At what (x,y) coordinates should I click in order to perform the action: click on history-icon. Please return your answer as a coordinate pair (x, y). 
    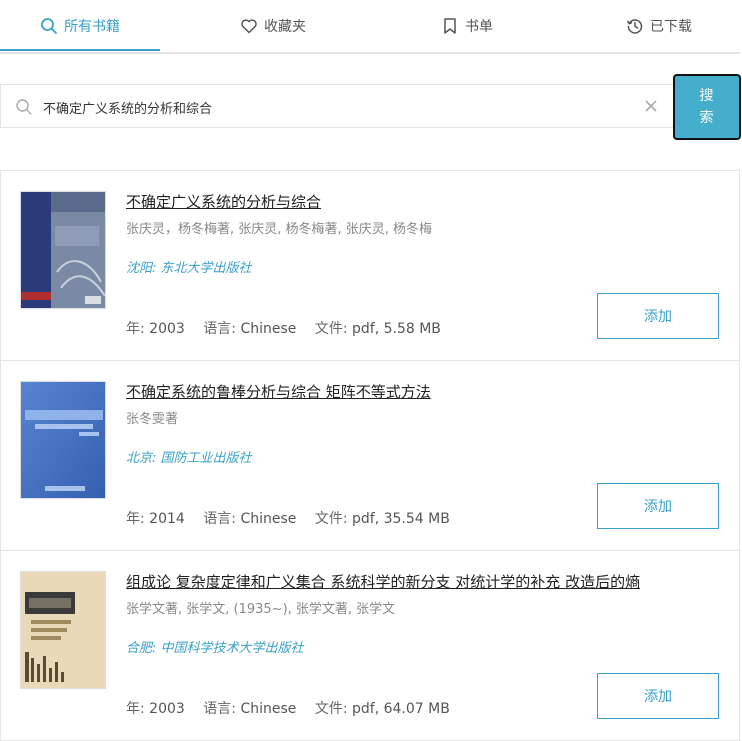
    Looking at the image, I should click on (635, 26).